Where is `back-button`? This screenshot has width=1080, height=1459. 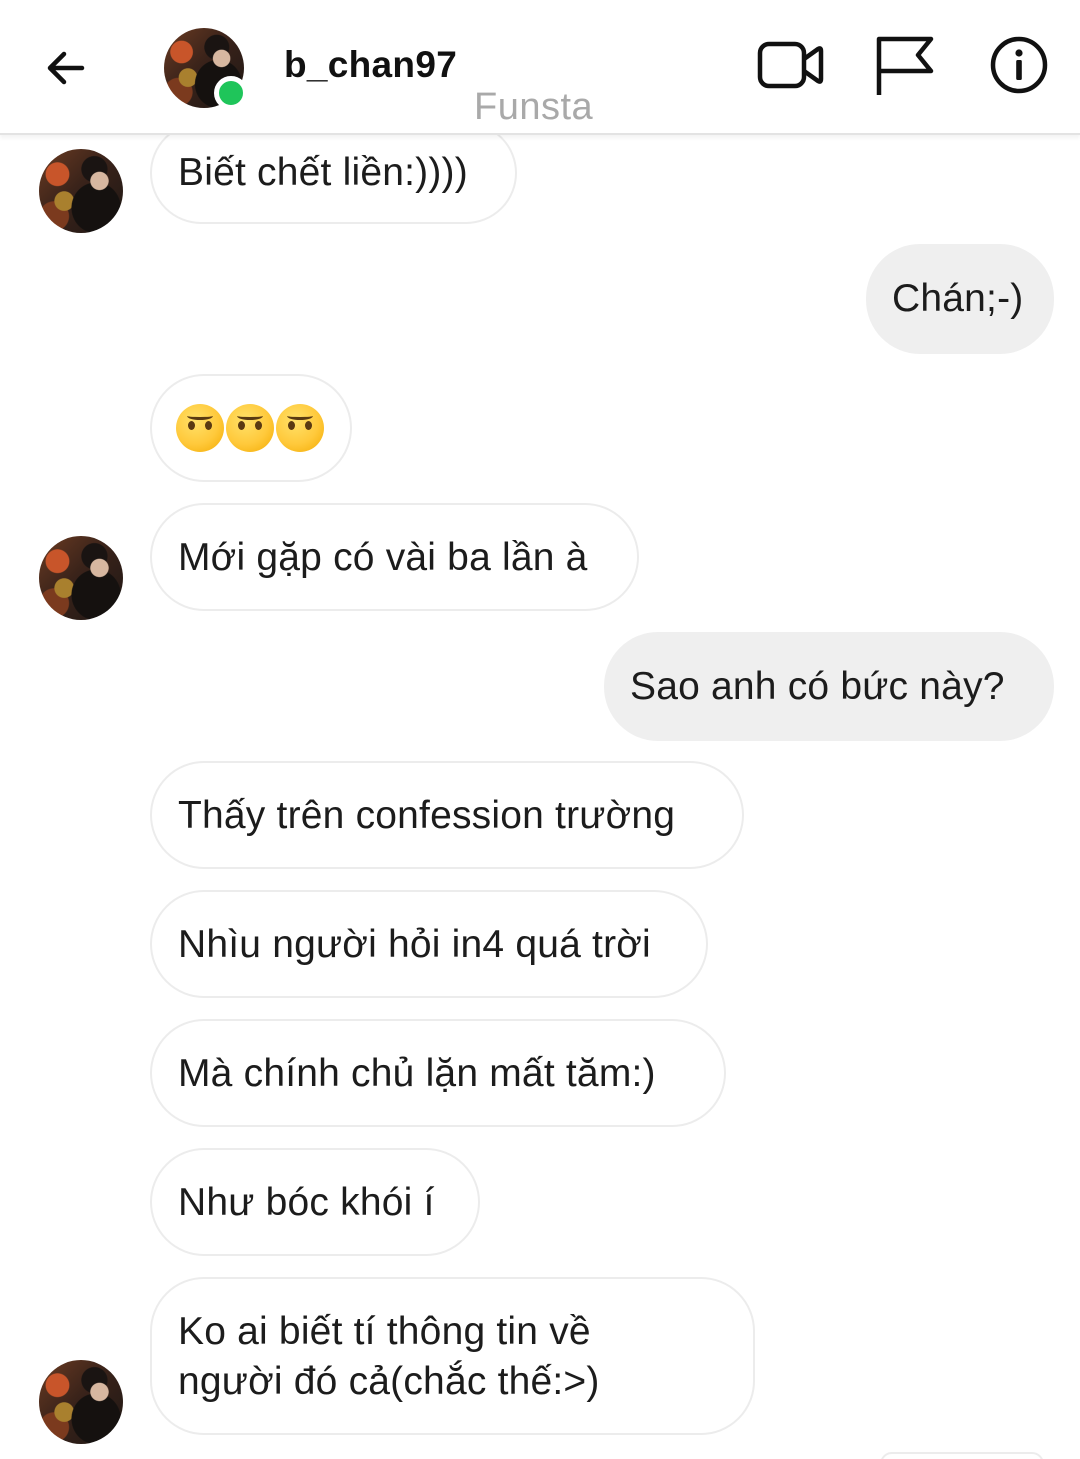
back-button is located at coordinates (66, 68).